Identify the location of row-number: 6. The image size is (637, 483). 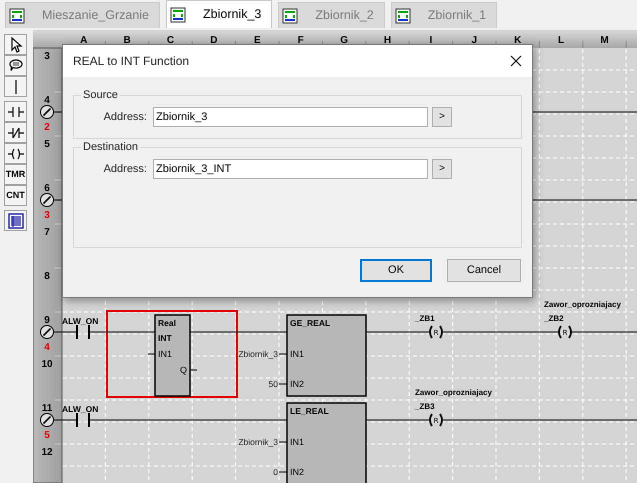
(47, 188).